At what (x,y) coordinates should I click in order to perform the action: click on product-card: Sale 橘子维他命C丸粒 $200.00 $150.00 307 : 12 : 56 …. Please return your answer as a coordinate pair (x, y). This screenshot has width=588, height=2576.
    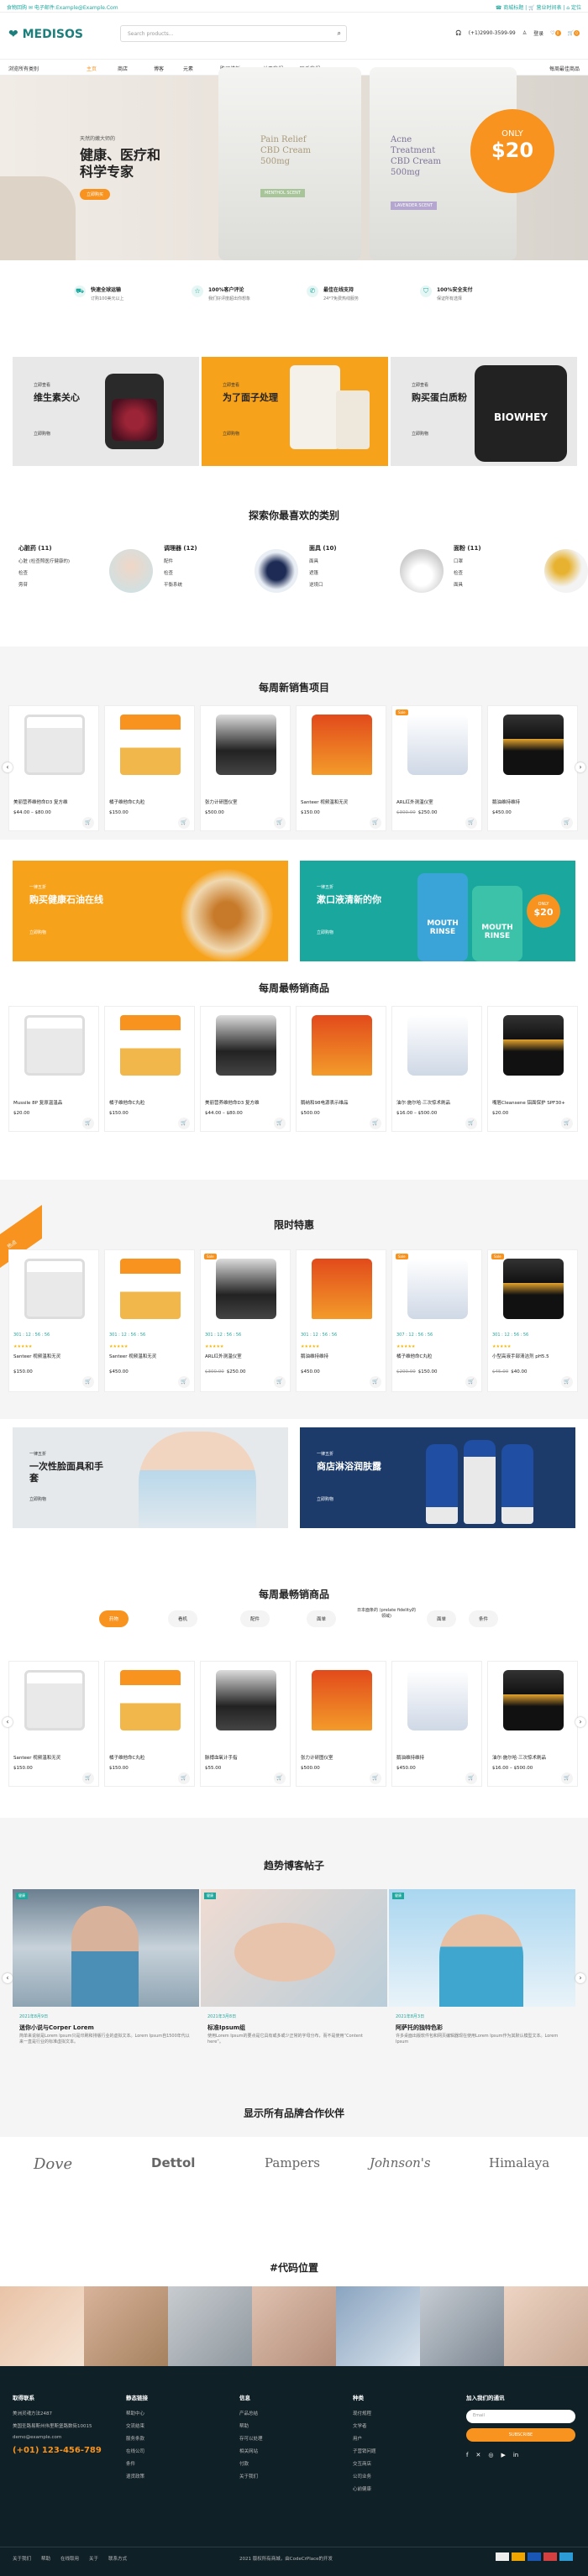
    Looking at the image, I should click on (436, 1320).